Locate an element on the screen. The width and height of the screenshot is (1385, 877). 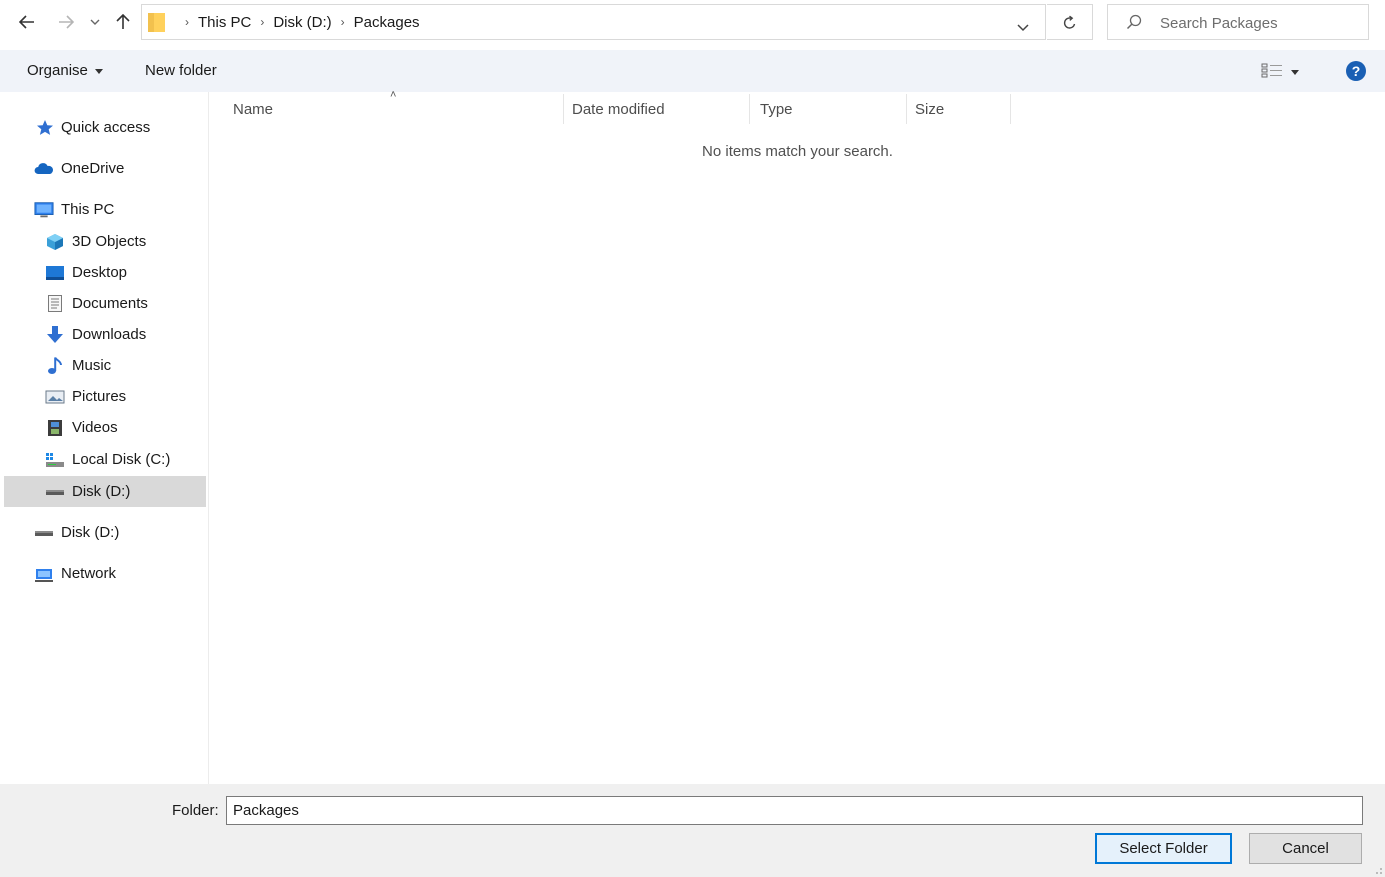
change-view-button is located at coordinates (1280, 71).